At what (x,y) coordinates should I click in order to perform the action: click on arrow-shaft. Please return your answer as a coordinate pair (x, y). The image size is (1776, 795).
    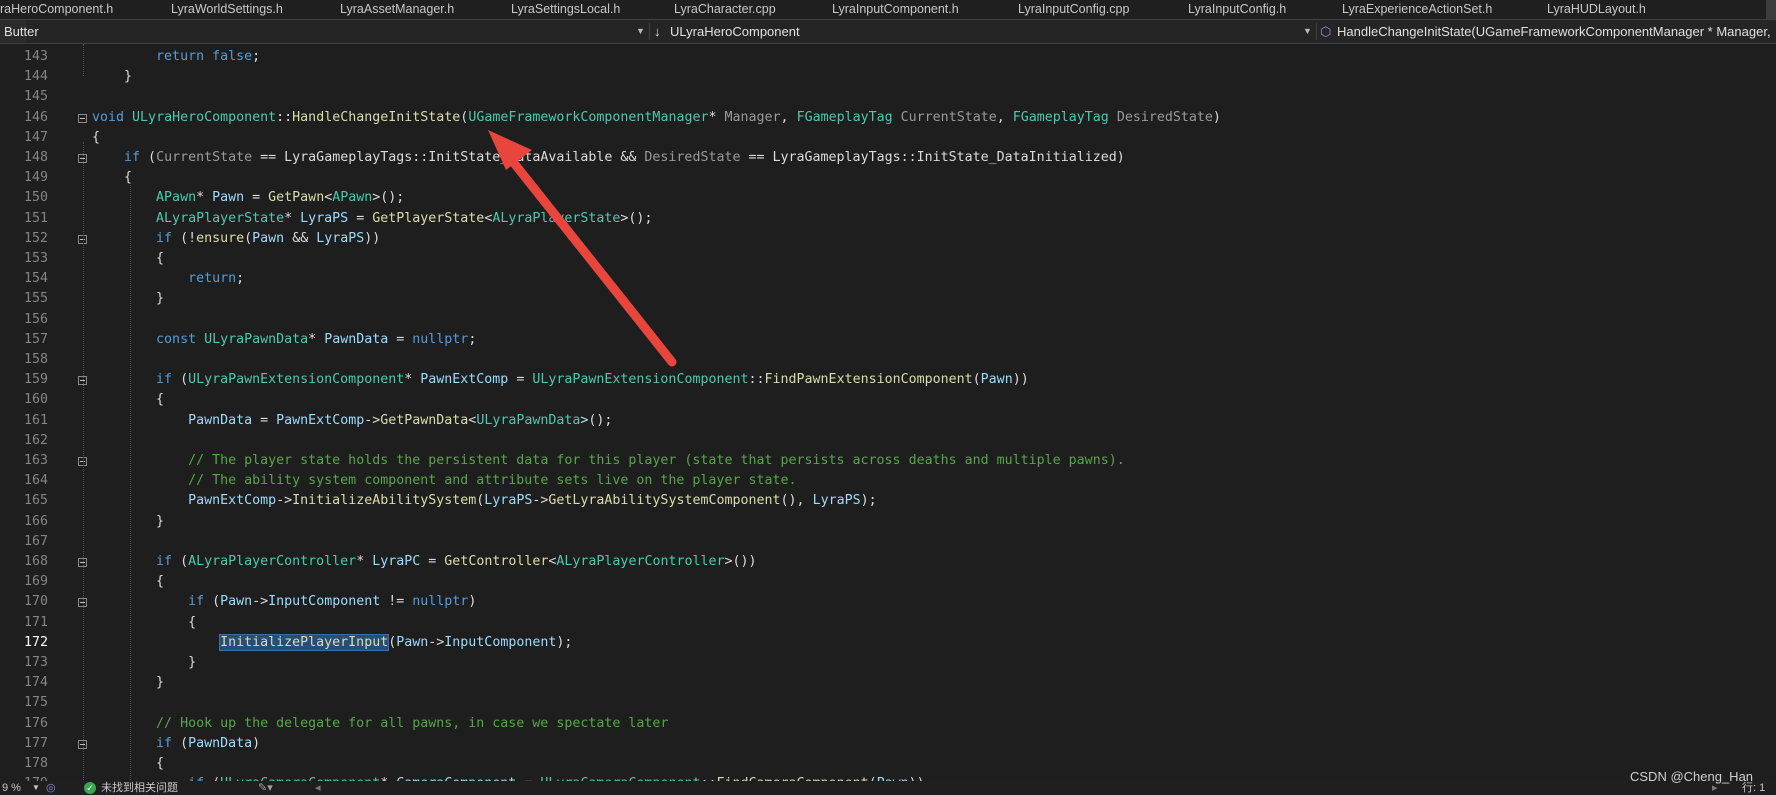
    Looking at the image, I should click on (591, 260).